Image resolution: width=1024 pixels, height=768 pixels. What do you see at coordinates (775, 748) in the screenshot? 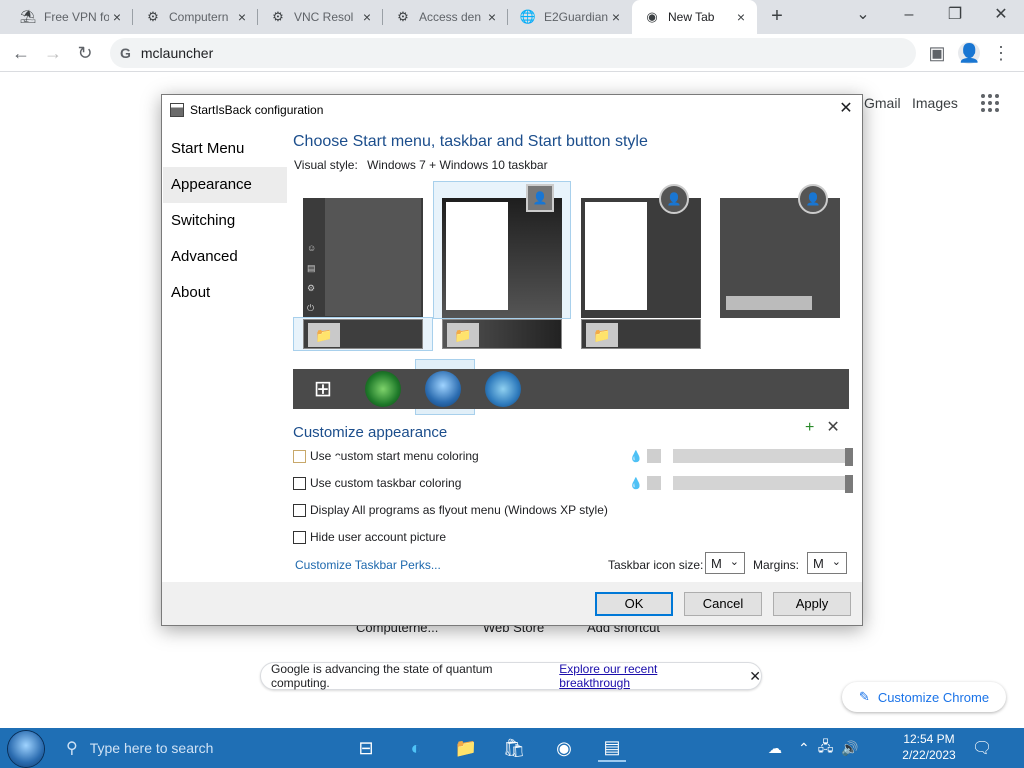
I see `weather-icon: ☁` at bounding box center [775, 748].